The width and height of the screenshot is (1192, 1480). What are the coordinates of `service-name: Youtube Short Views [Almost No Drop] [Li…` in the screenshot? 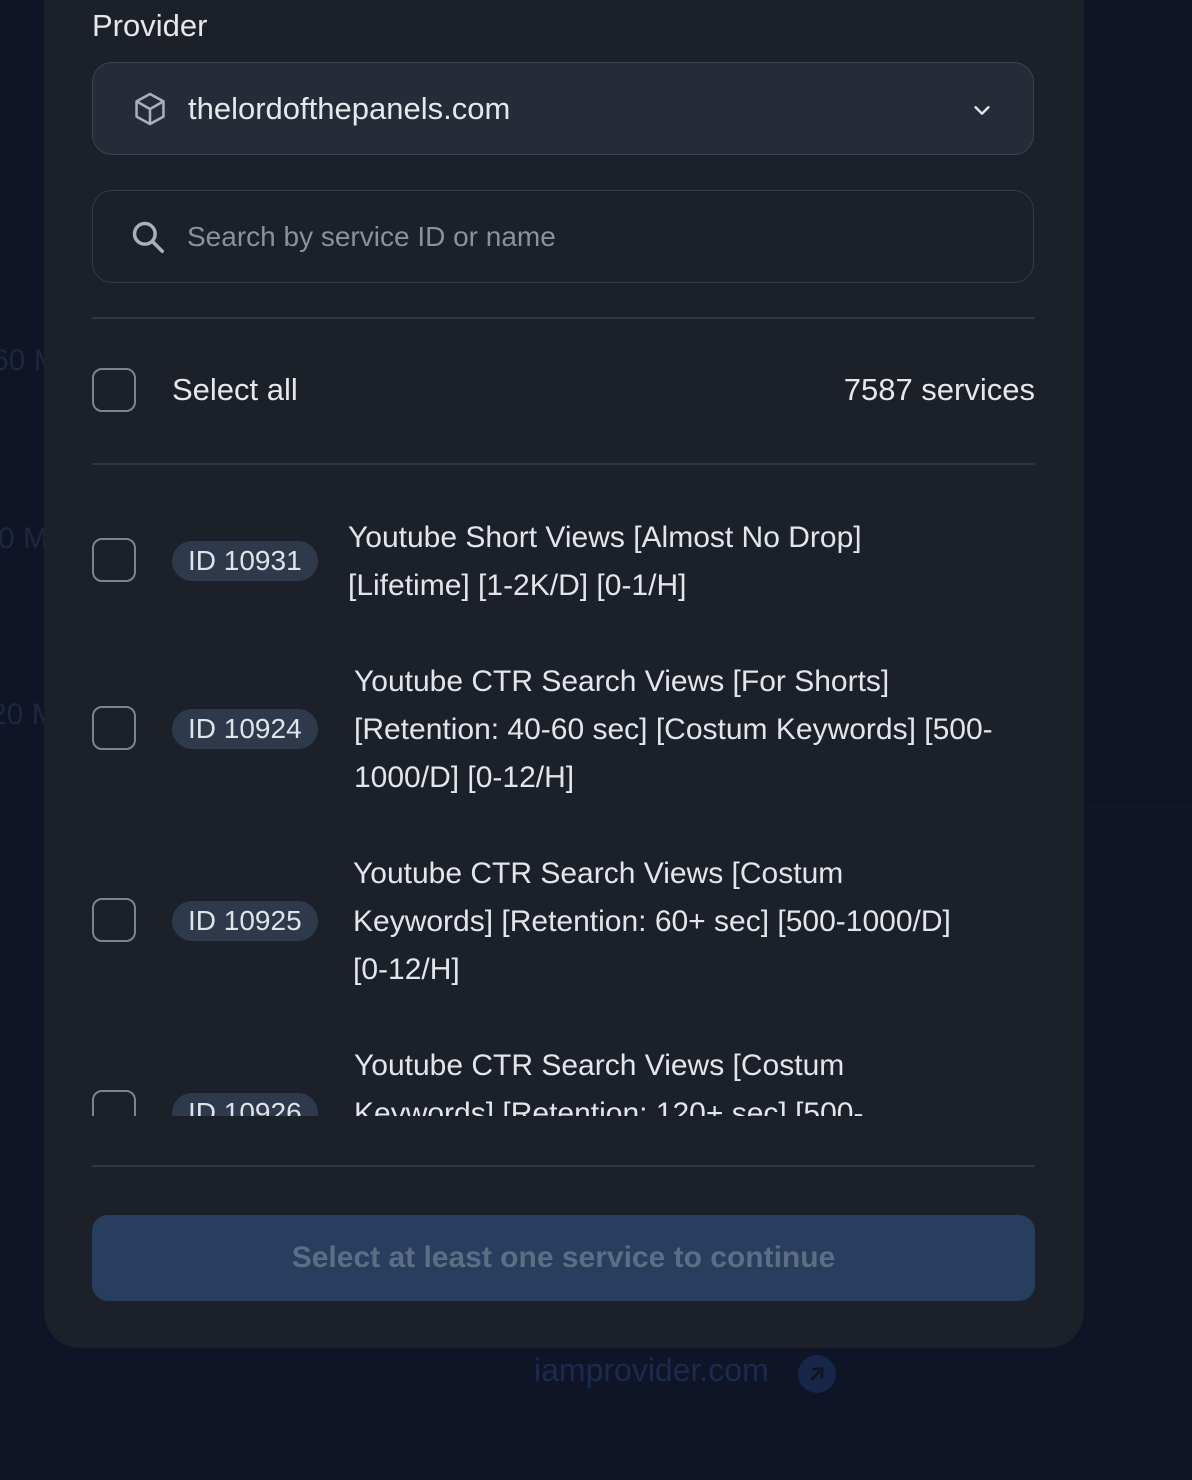 It's located at (605, 561).